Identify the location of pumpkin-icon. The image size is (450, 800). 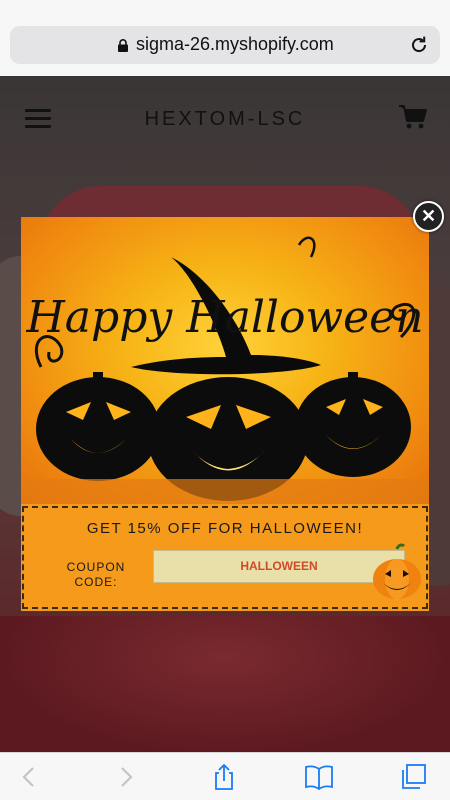
(397, 571).